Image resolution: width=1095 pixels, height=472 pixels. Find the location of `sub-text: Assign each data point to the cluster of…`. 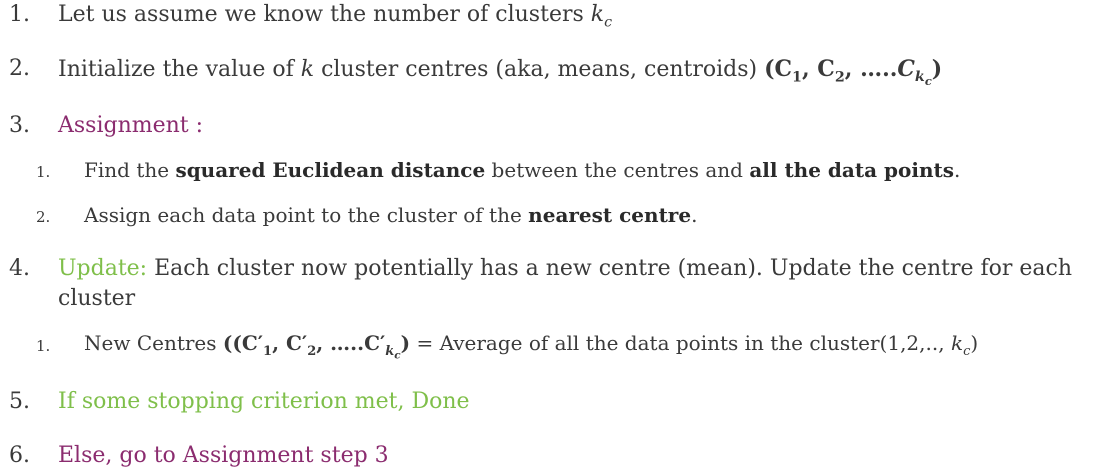

sub-text: Assign each data point to the cluster of… is located at coordinates (391, 215).